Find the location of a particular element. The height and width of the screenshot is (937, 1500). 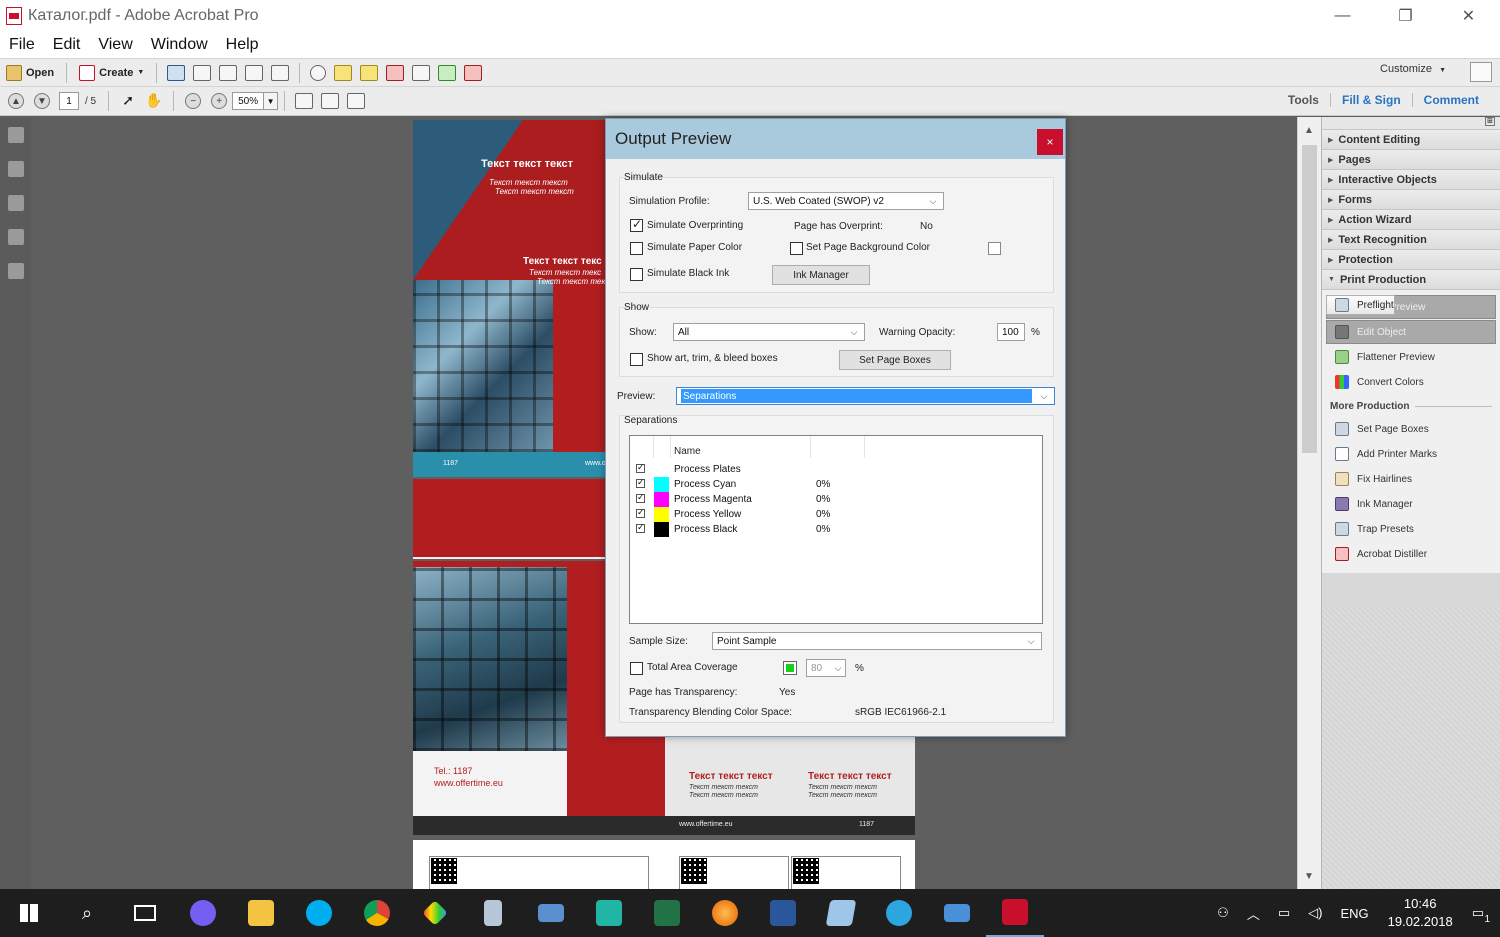

section-forms: ▶ Forms is located at coordinates (1411, 199).